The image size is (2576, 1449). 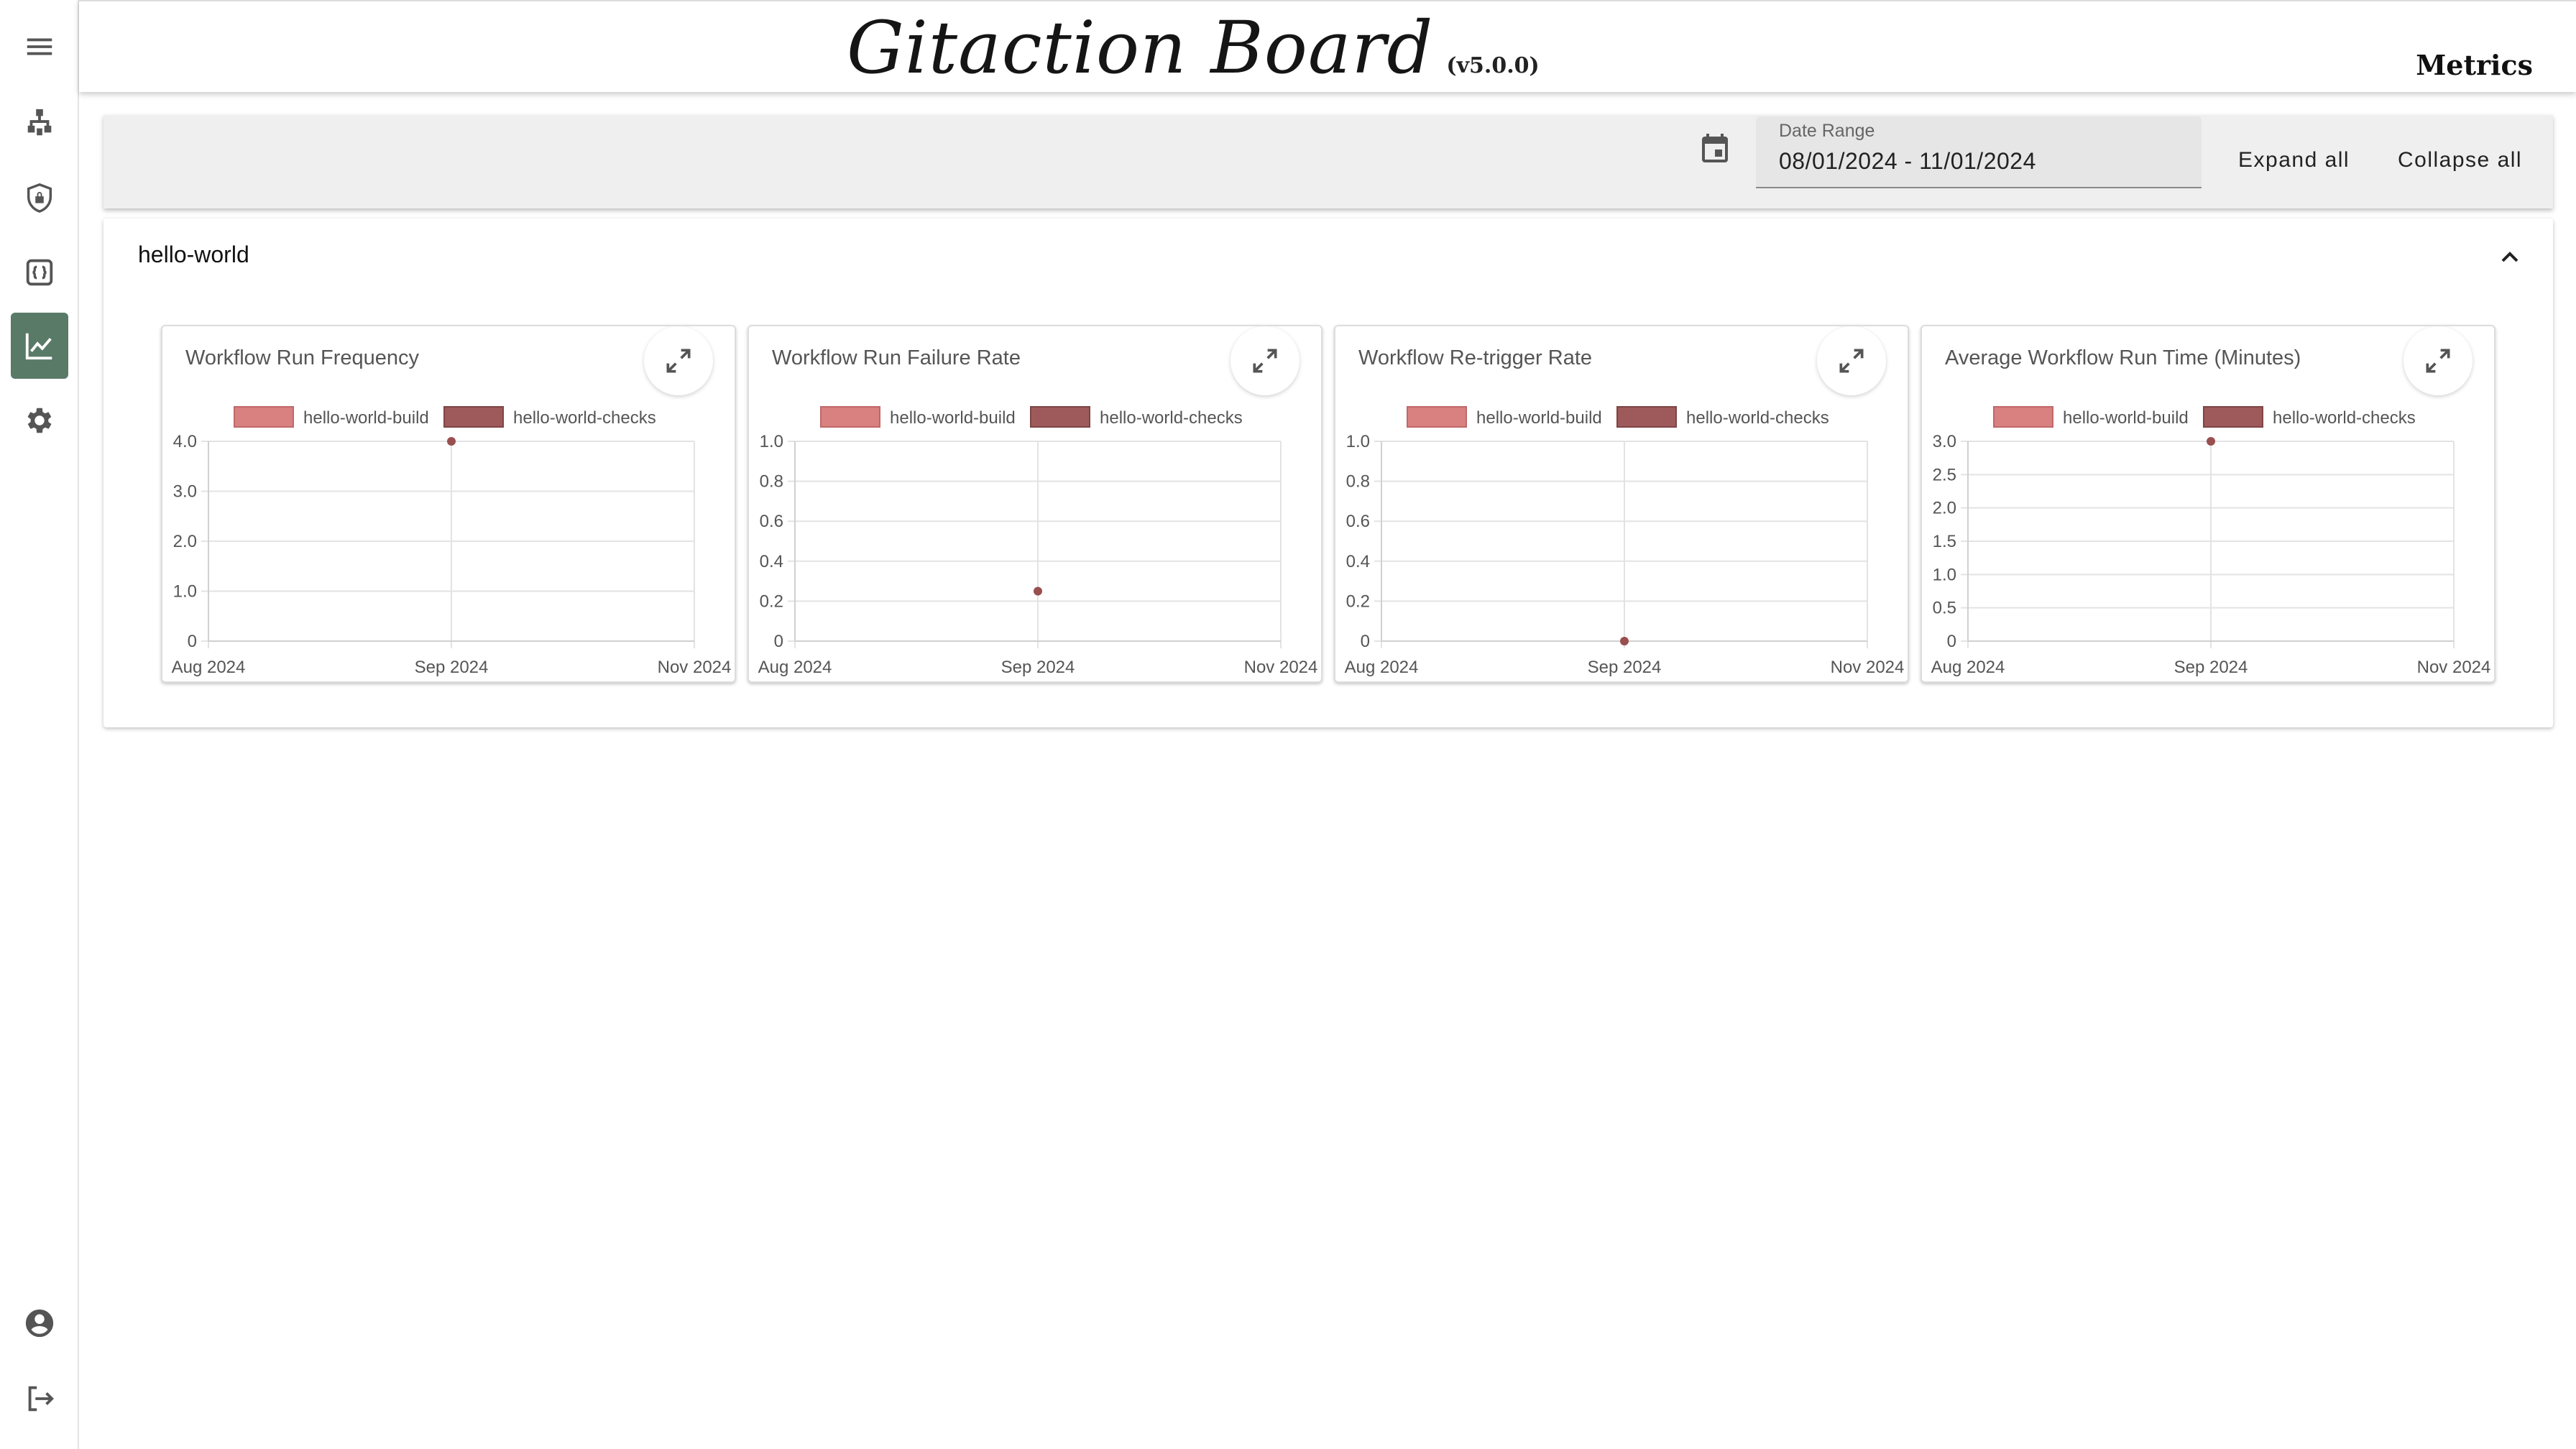 I want to click on sidebar-item-code, so click(x=39, y=272).